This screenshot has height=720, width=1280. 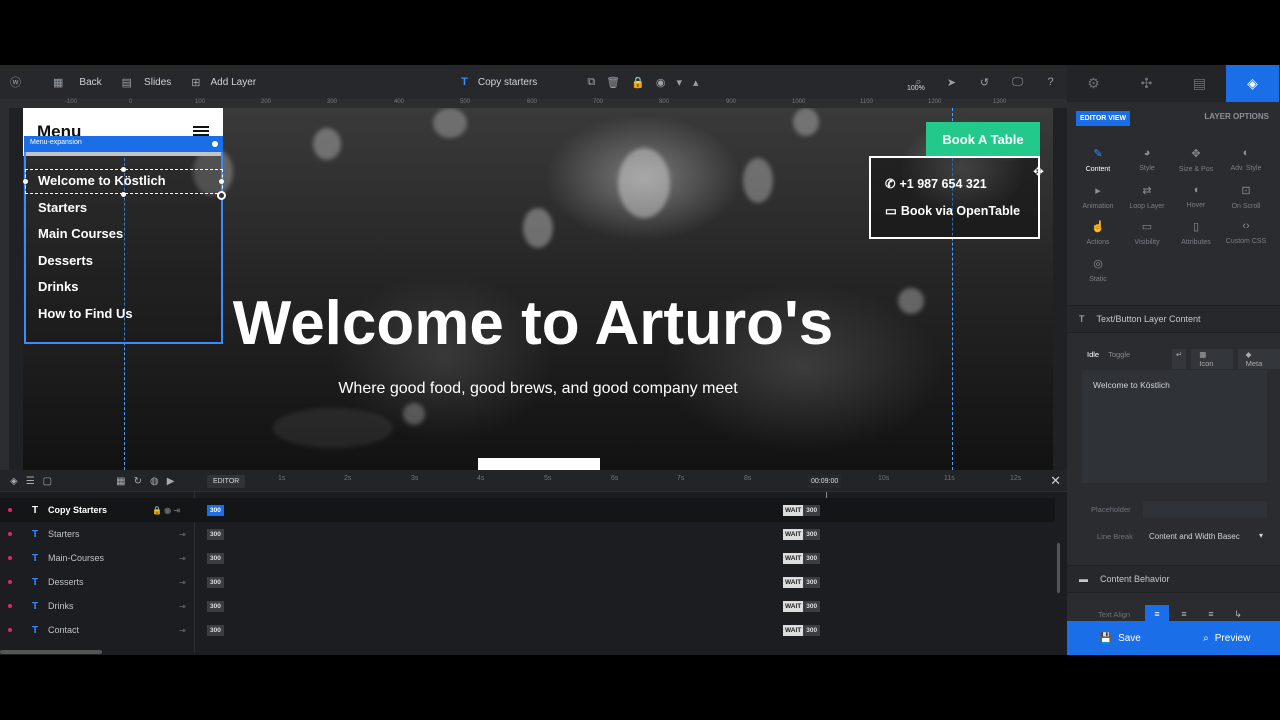 What do you see at coordinates (102, 180) in the screenshot?
I see `menu-item: Welcome to Köstlich` at bounding box center [102, 180].